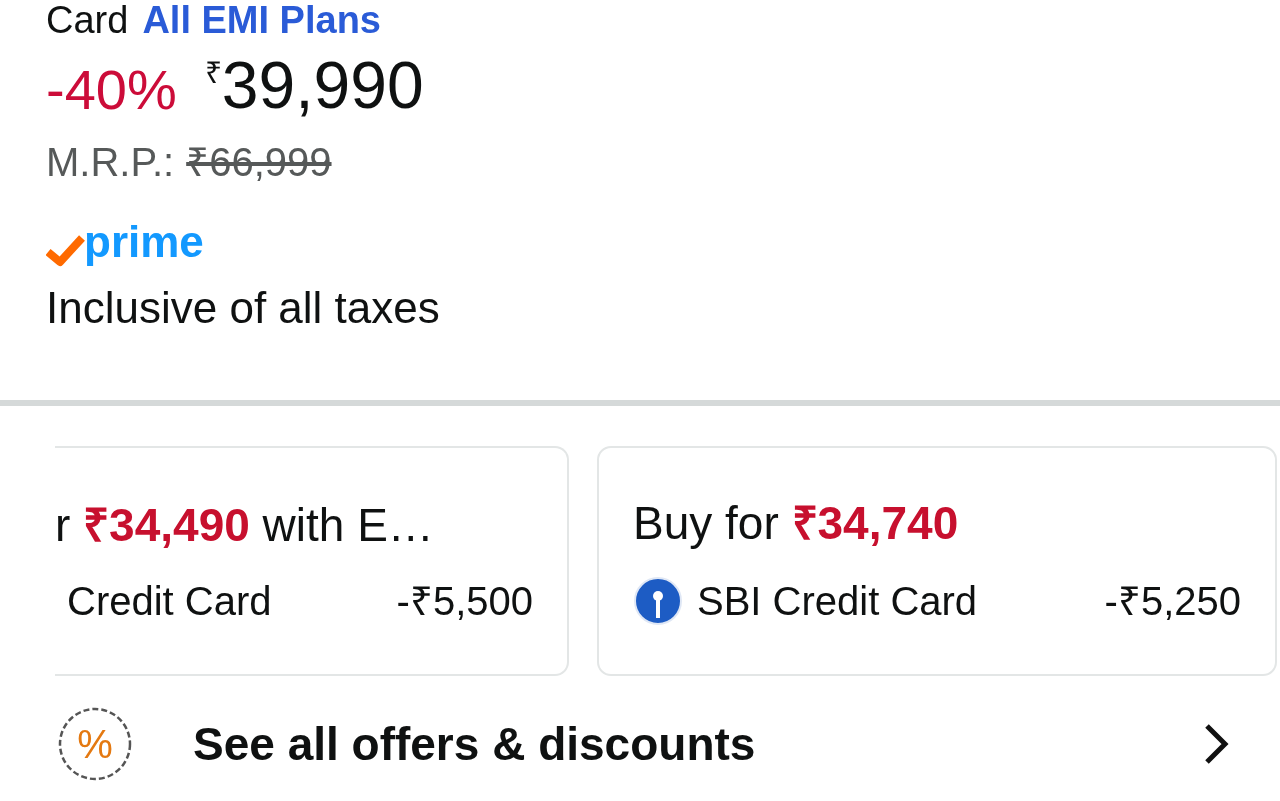  I want to click on mrp-price: ₹66,999, so click(259, 162).